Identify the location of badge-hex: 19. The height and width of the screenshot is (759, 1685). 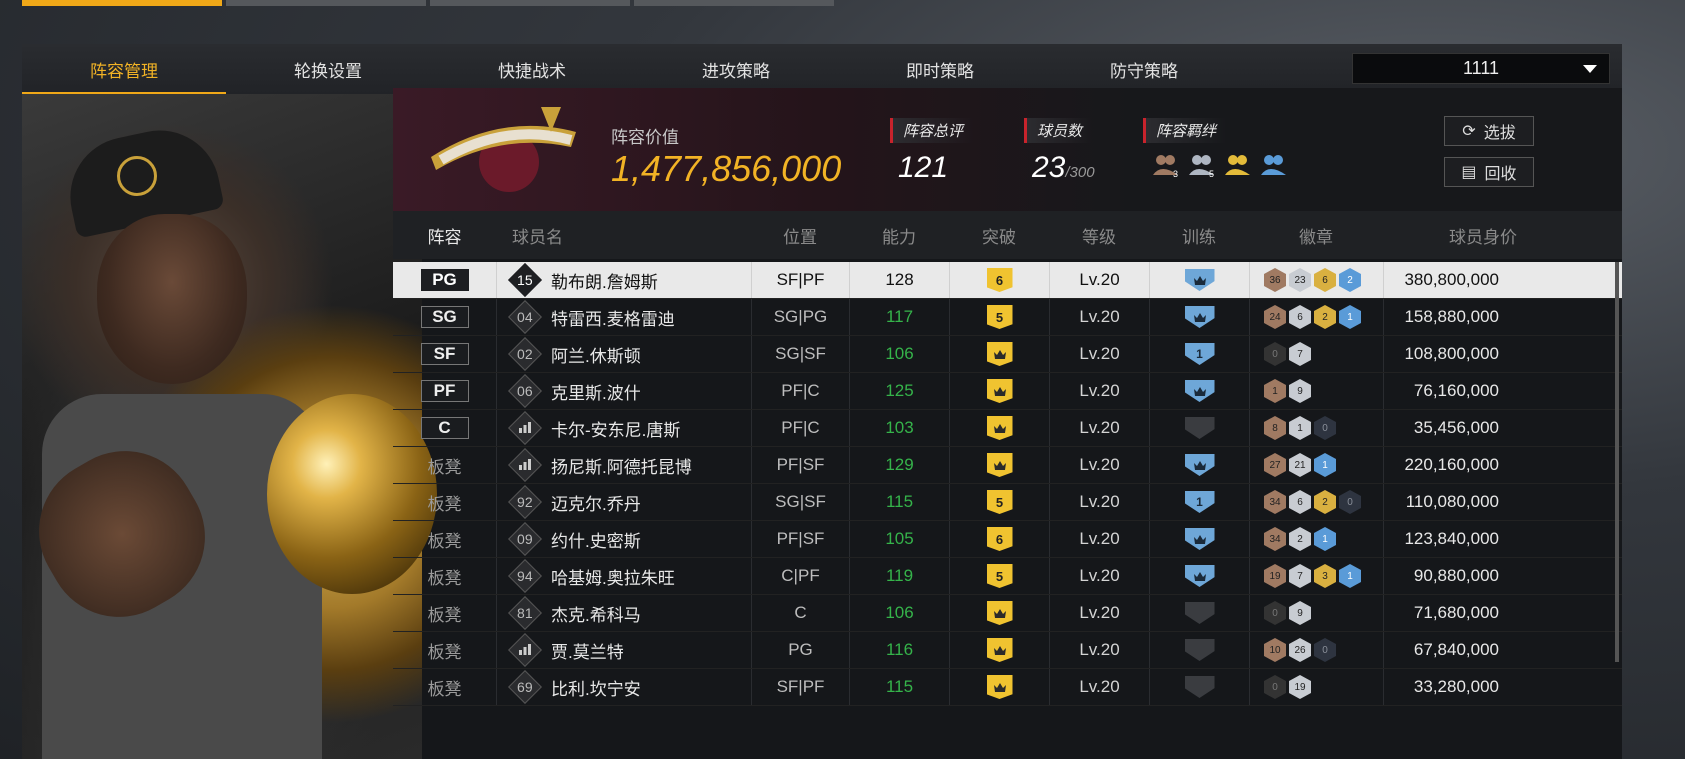
(1300, 687).